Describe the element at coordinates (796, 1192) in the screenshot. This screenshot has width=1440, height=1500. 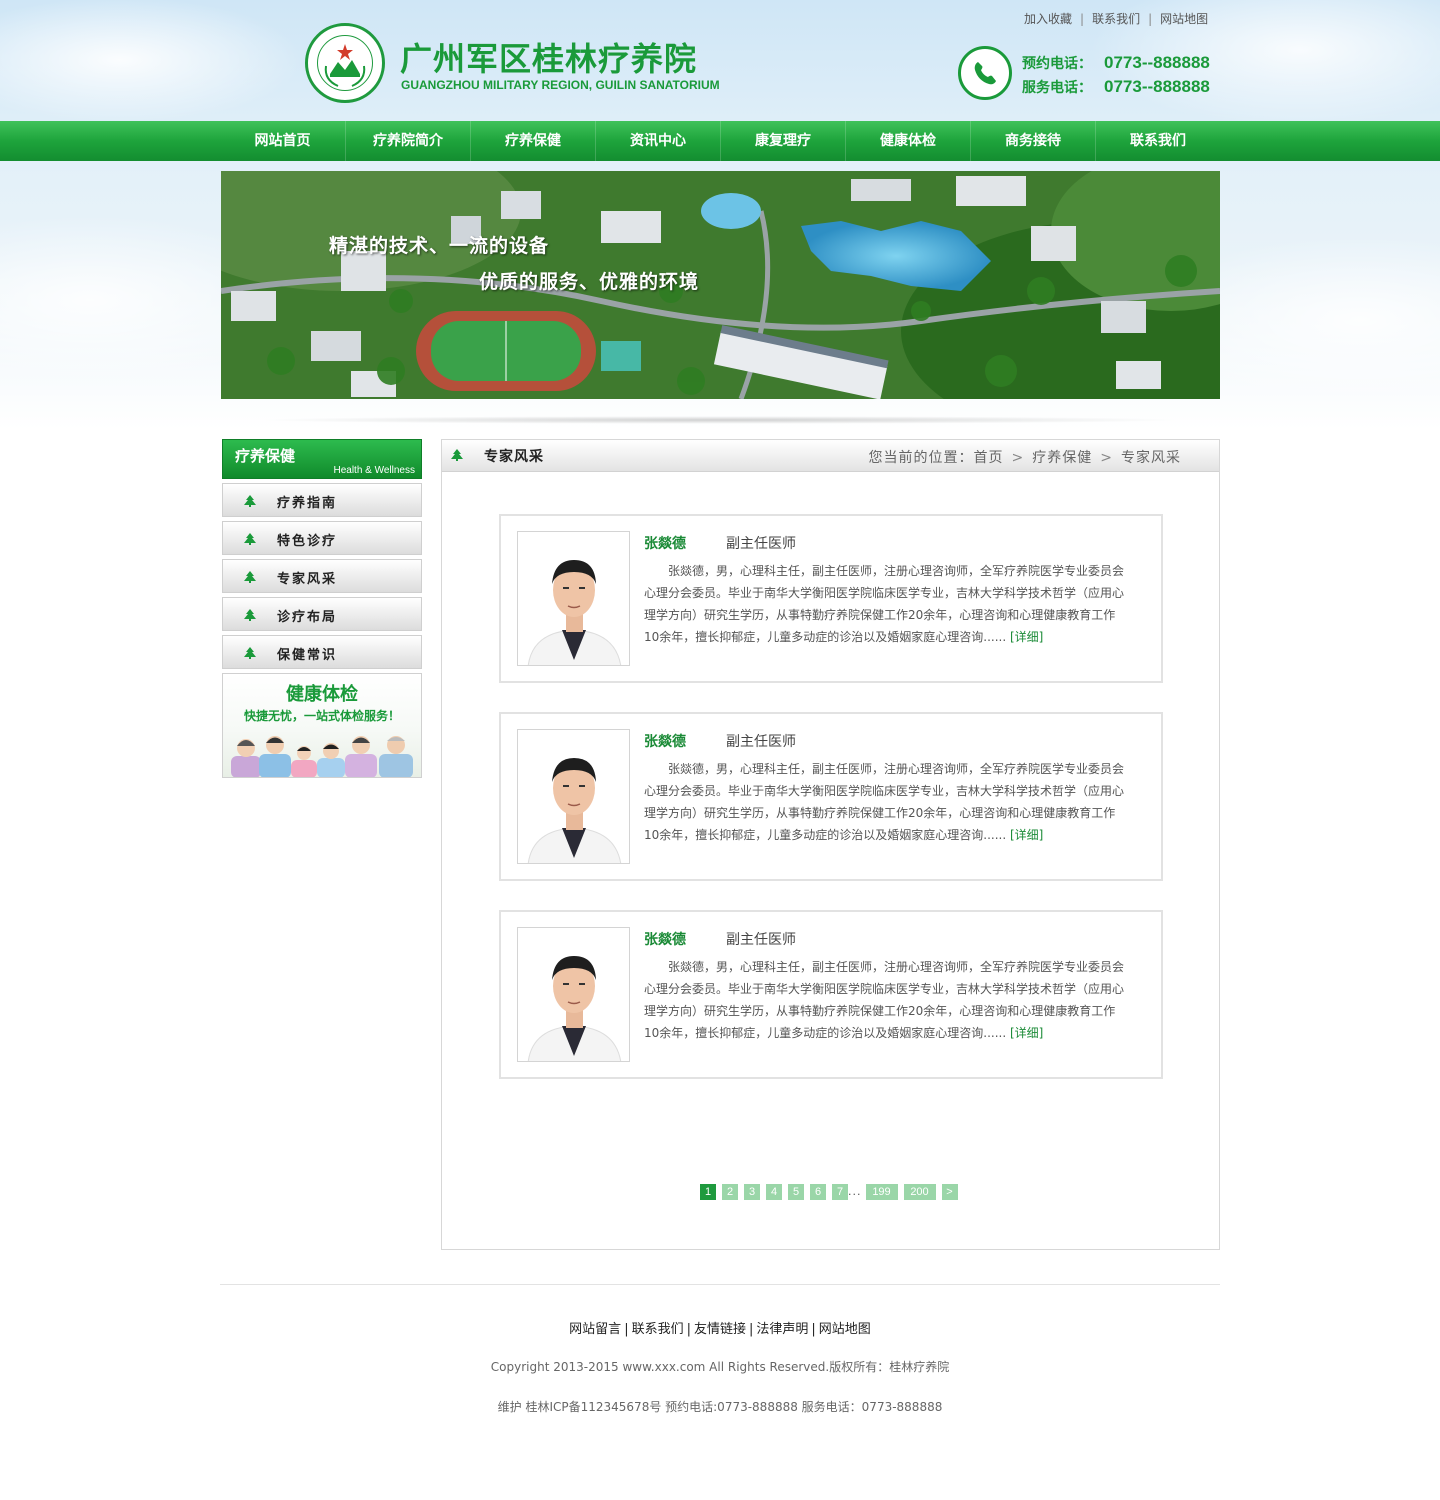
I see `page-5-button: 5` at that location.